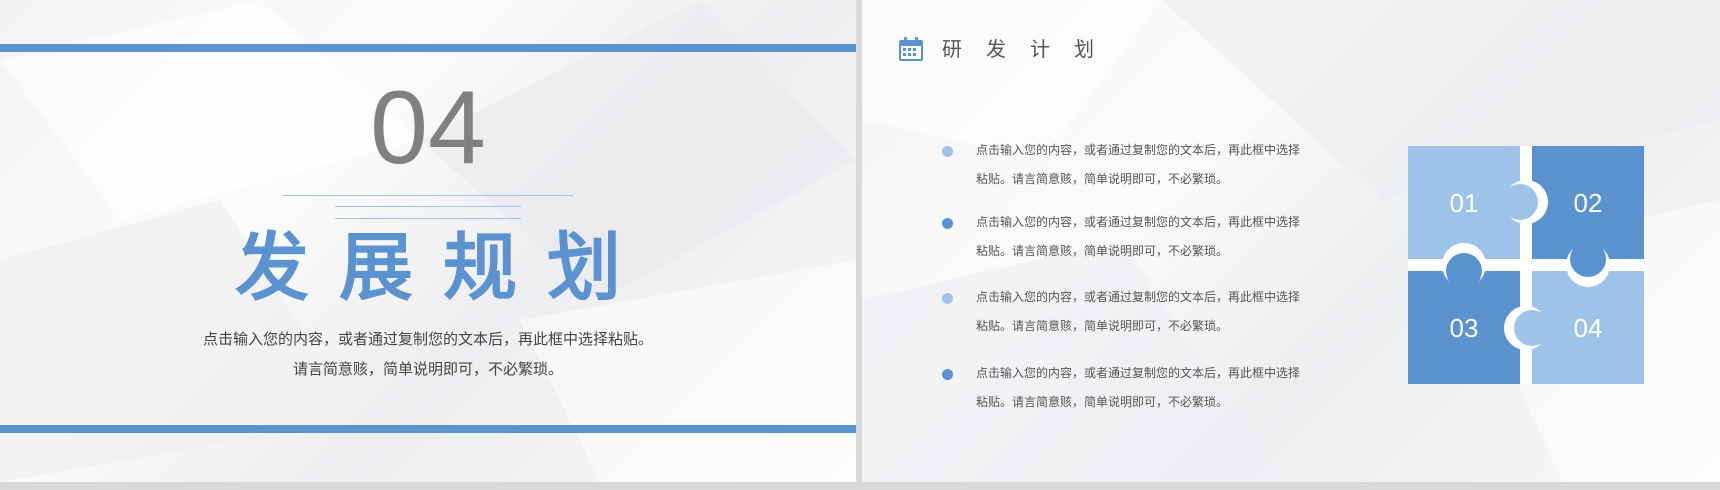  What do you see at coordinates (911, 49) in the screenshot?
I see `calendar-icon` at bounding box center [911, 49].